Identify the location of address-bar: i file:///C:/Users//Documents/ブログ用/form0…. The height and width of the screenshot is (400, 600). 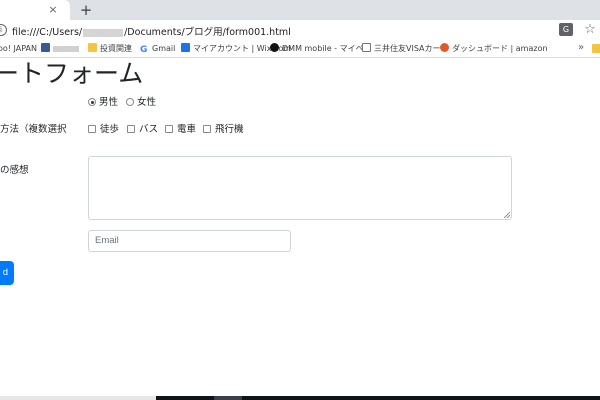
(300, 30).